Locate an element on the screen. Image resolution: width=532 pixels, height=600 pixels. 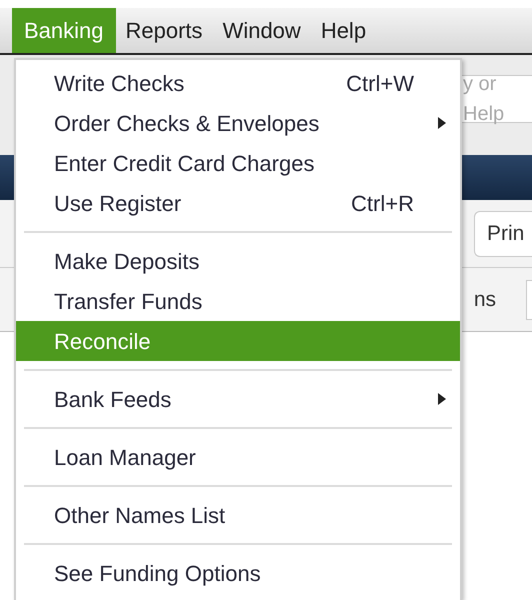
menu-item: See Funding Options is located at coordinates (238, 573).